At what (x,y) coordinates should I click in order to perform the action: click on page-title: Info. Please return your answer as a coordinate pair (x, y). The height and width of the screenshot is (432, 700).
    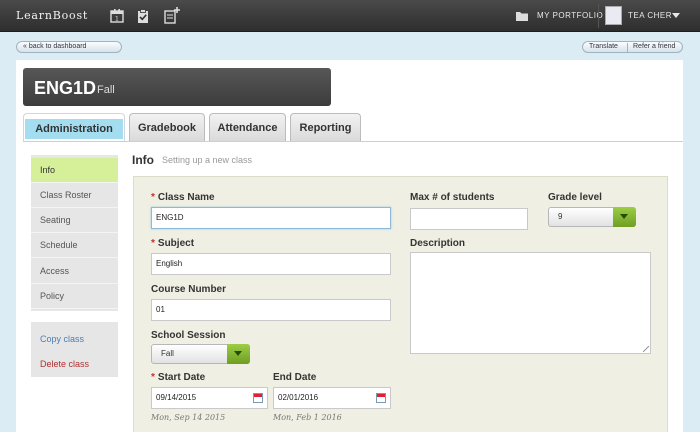
    Looking at the image, I should click on (143, 160).